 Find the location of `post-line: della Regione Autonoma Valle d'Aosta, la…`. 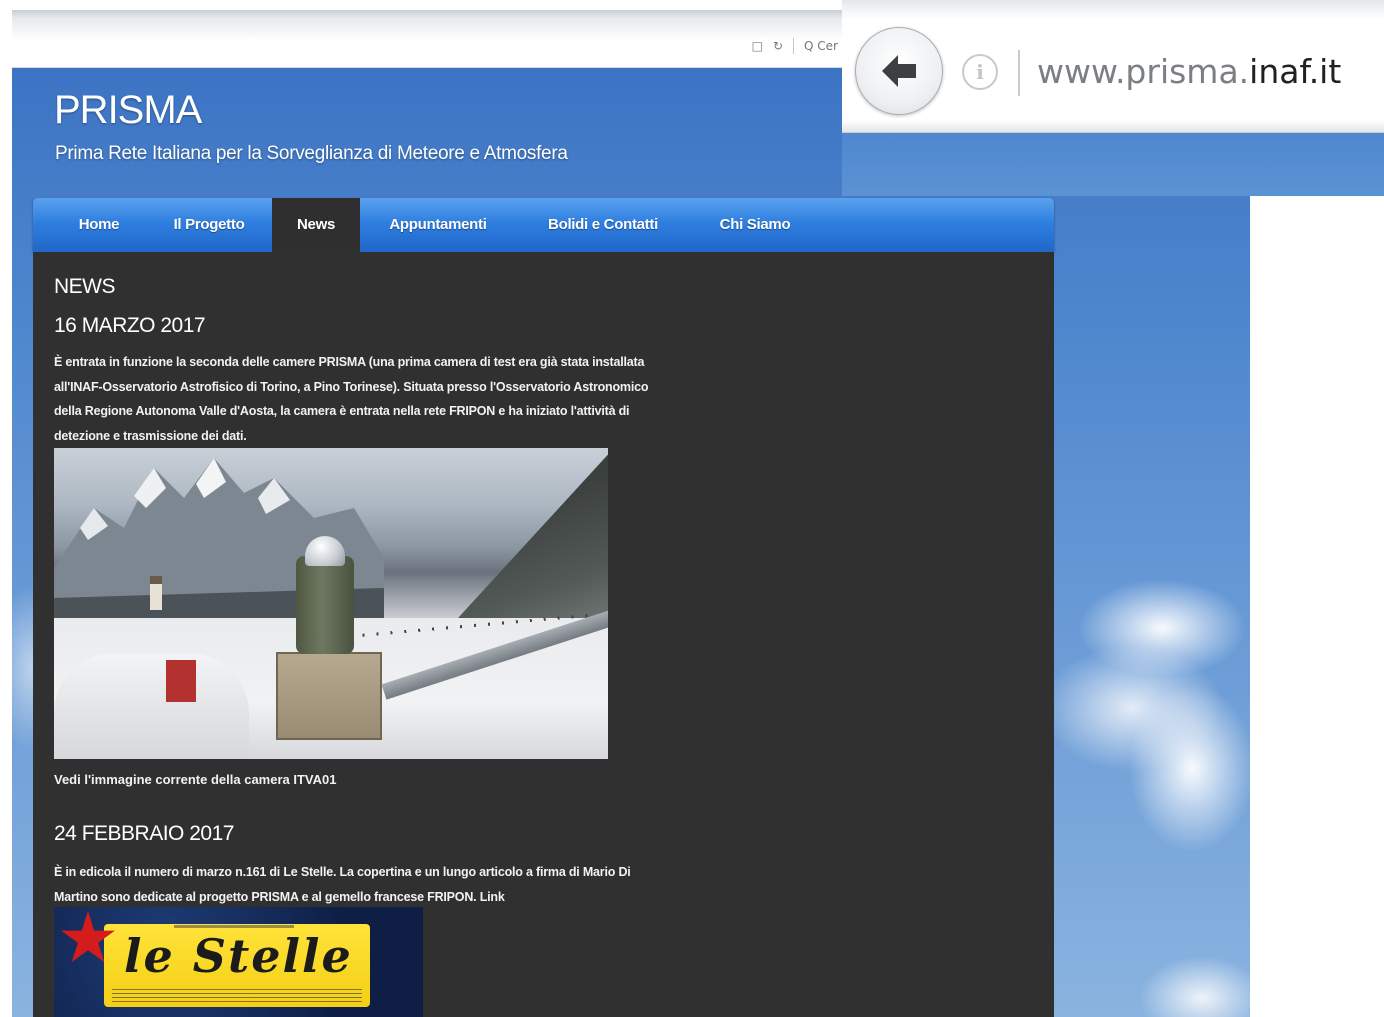

post-line: della Regione Autonoma Valle d'Aosta, la… is located at coordinates (342, 411).